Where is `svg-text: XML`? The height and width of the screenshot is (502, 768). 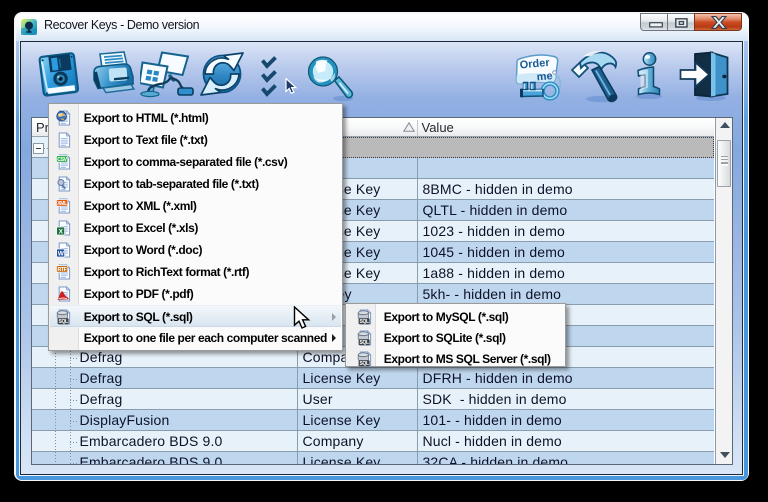
svg-text: XML is located at coordinates (62, 204).